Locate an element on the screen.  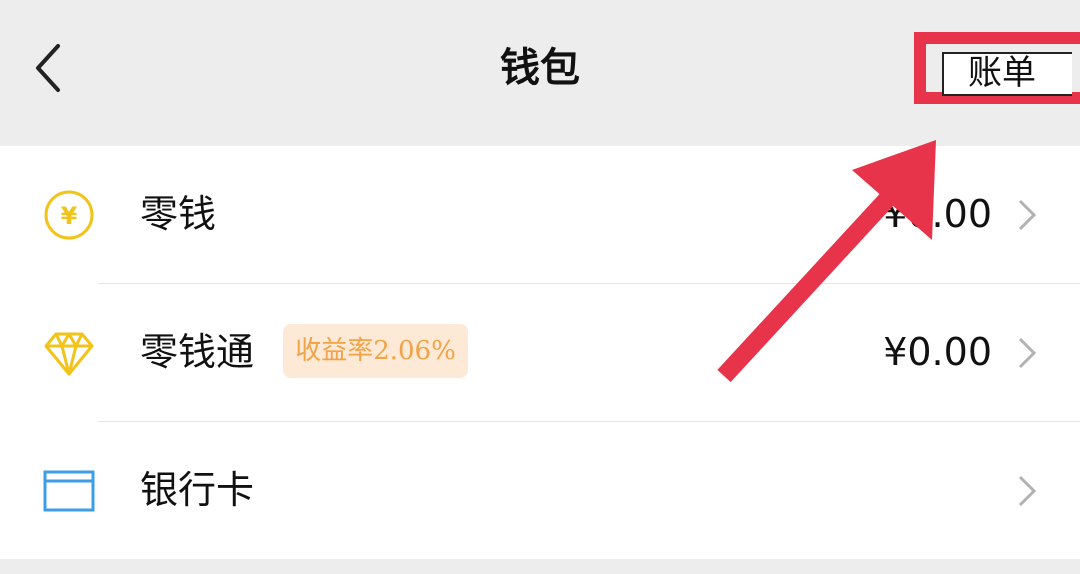
annotation-arrow-icon is located at coordinates (826, 261).